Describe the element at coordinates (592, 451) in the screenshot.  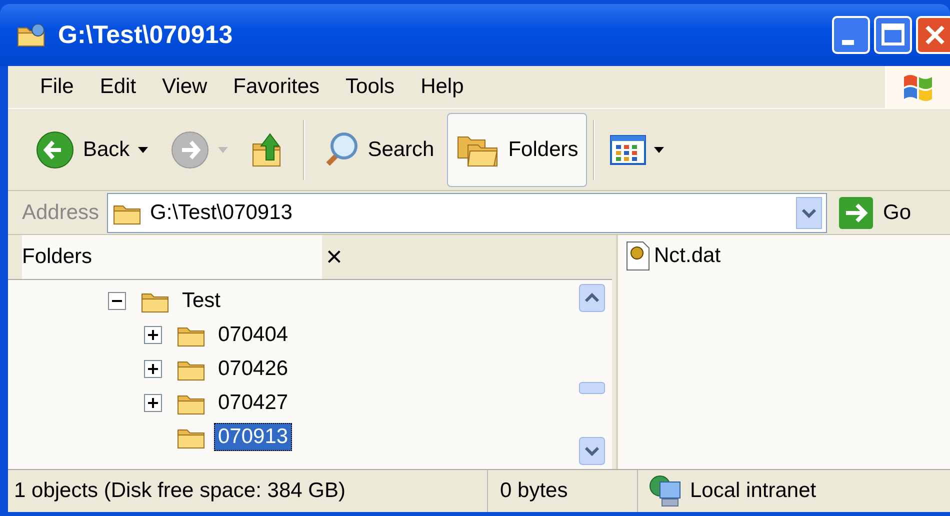
I see `scroll-down-icon` at that location.